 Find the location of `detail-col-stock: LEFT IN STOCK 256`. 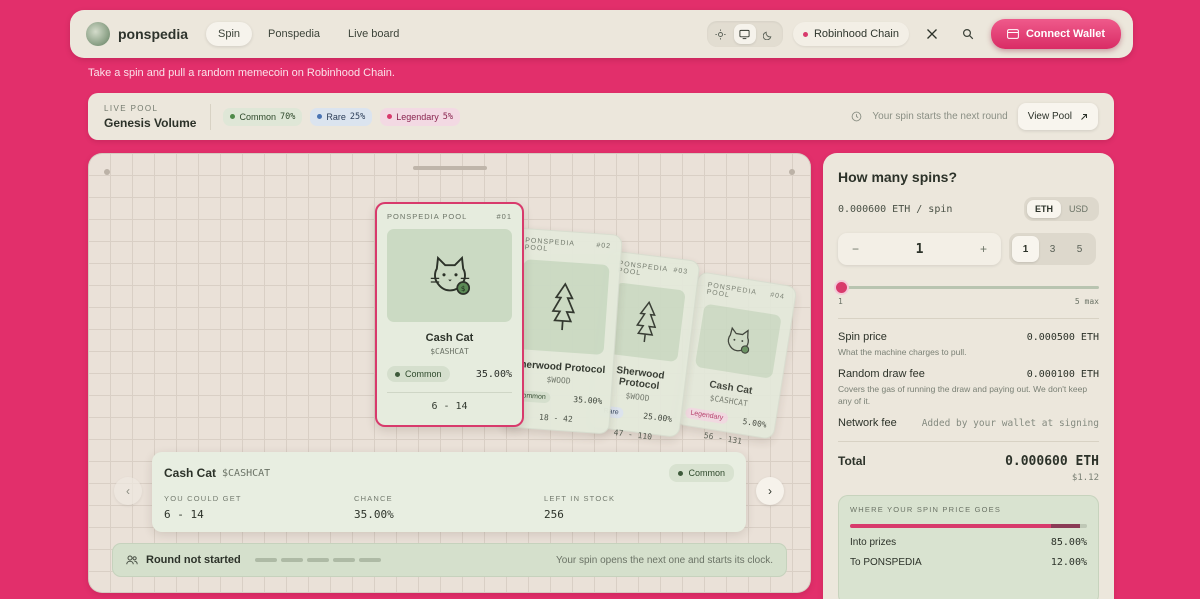

detail-col-stock: LEFT IN STOCK 256 is located at coordinates (639, 507).